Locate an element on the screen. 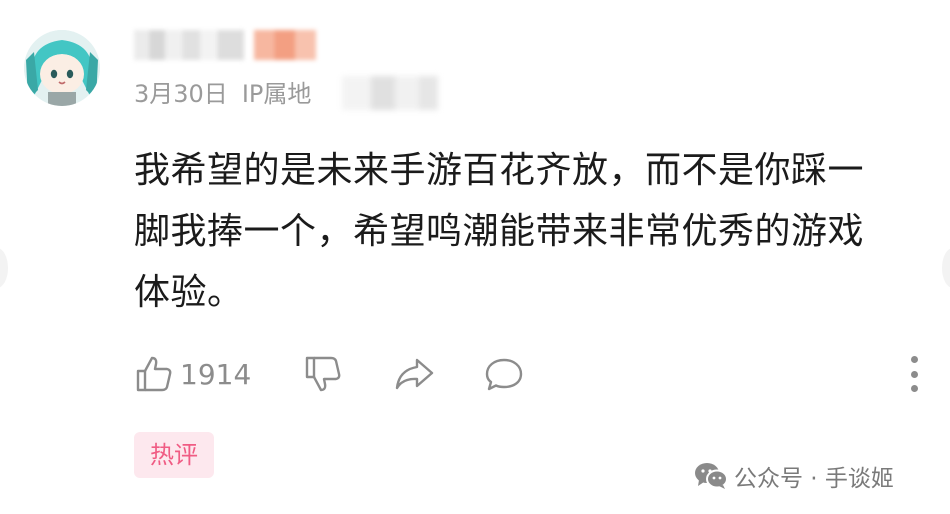  left-edge-handle is located at coordinates (4, 268).